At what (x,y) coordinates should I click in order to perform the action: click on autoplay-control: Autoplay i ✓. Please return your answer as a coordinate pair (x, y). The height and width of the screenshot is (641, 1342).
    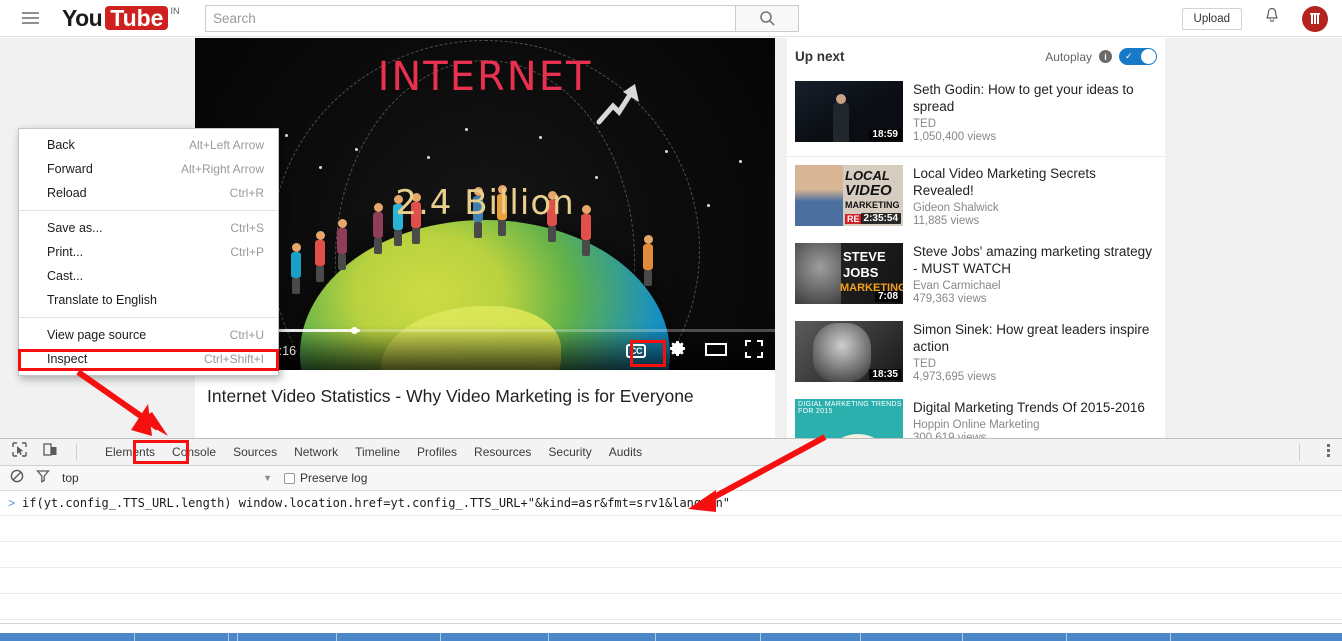
    Looking at the image, I should click on (1101, 56).